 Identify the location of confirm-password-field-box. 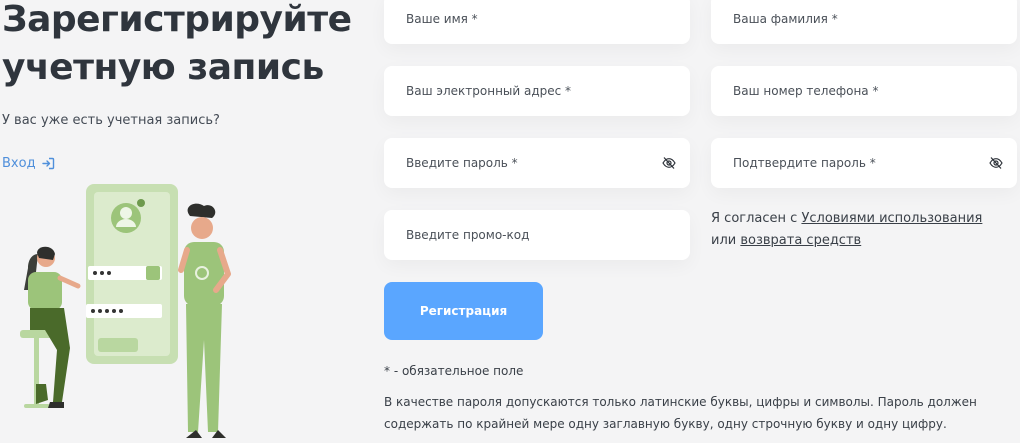
(864, 163).